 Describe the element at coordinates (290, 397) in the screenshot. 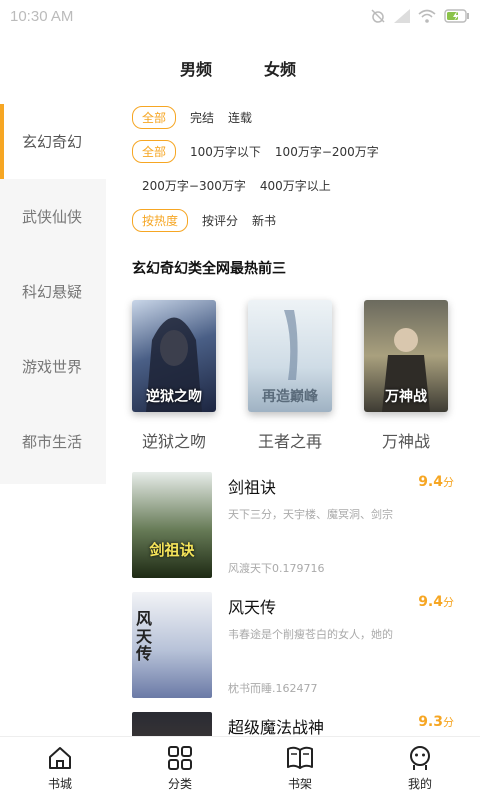

I see `cover-title: 再造巅峰` at that location.